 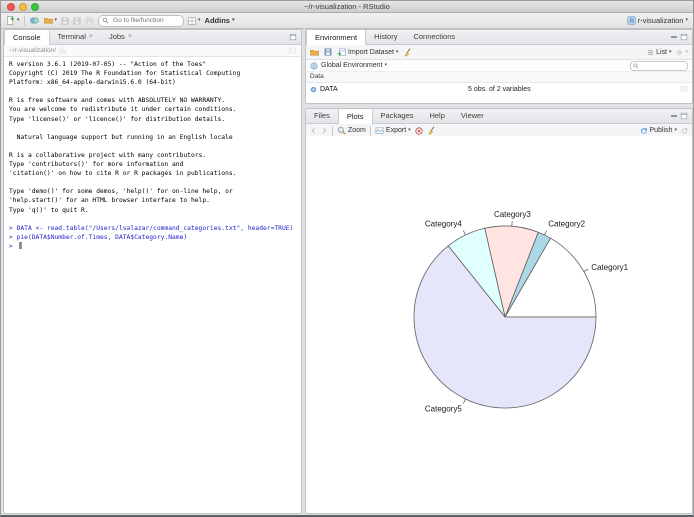 What do you see at coordinates (146, 20) in the screenshot?
I see `goto-file-input` at bounding box center [146, 20].